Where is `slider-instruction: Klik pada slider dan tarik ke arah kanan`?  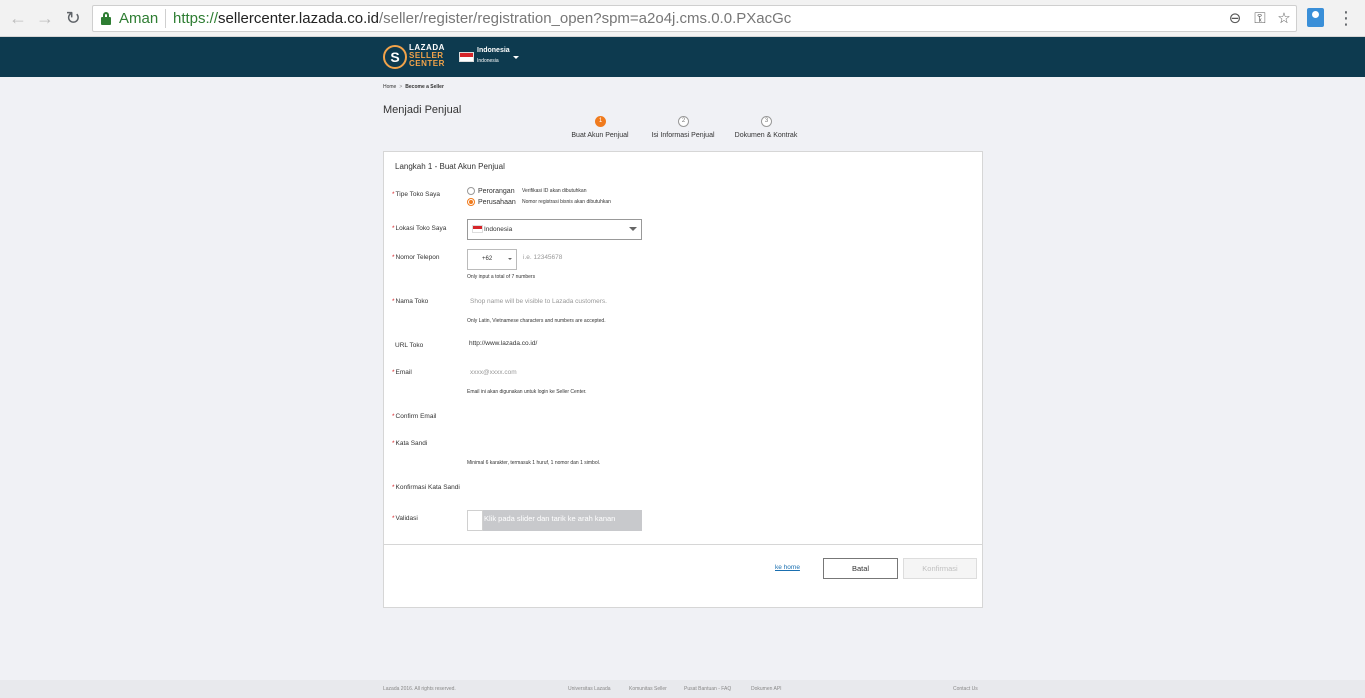
slider-instruction: Klik pada slider dan tarik ke arah kanan is located at coordinates (550, 518).